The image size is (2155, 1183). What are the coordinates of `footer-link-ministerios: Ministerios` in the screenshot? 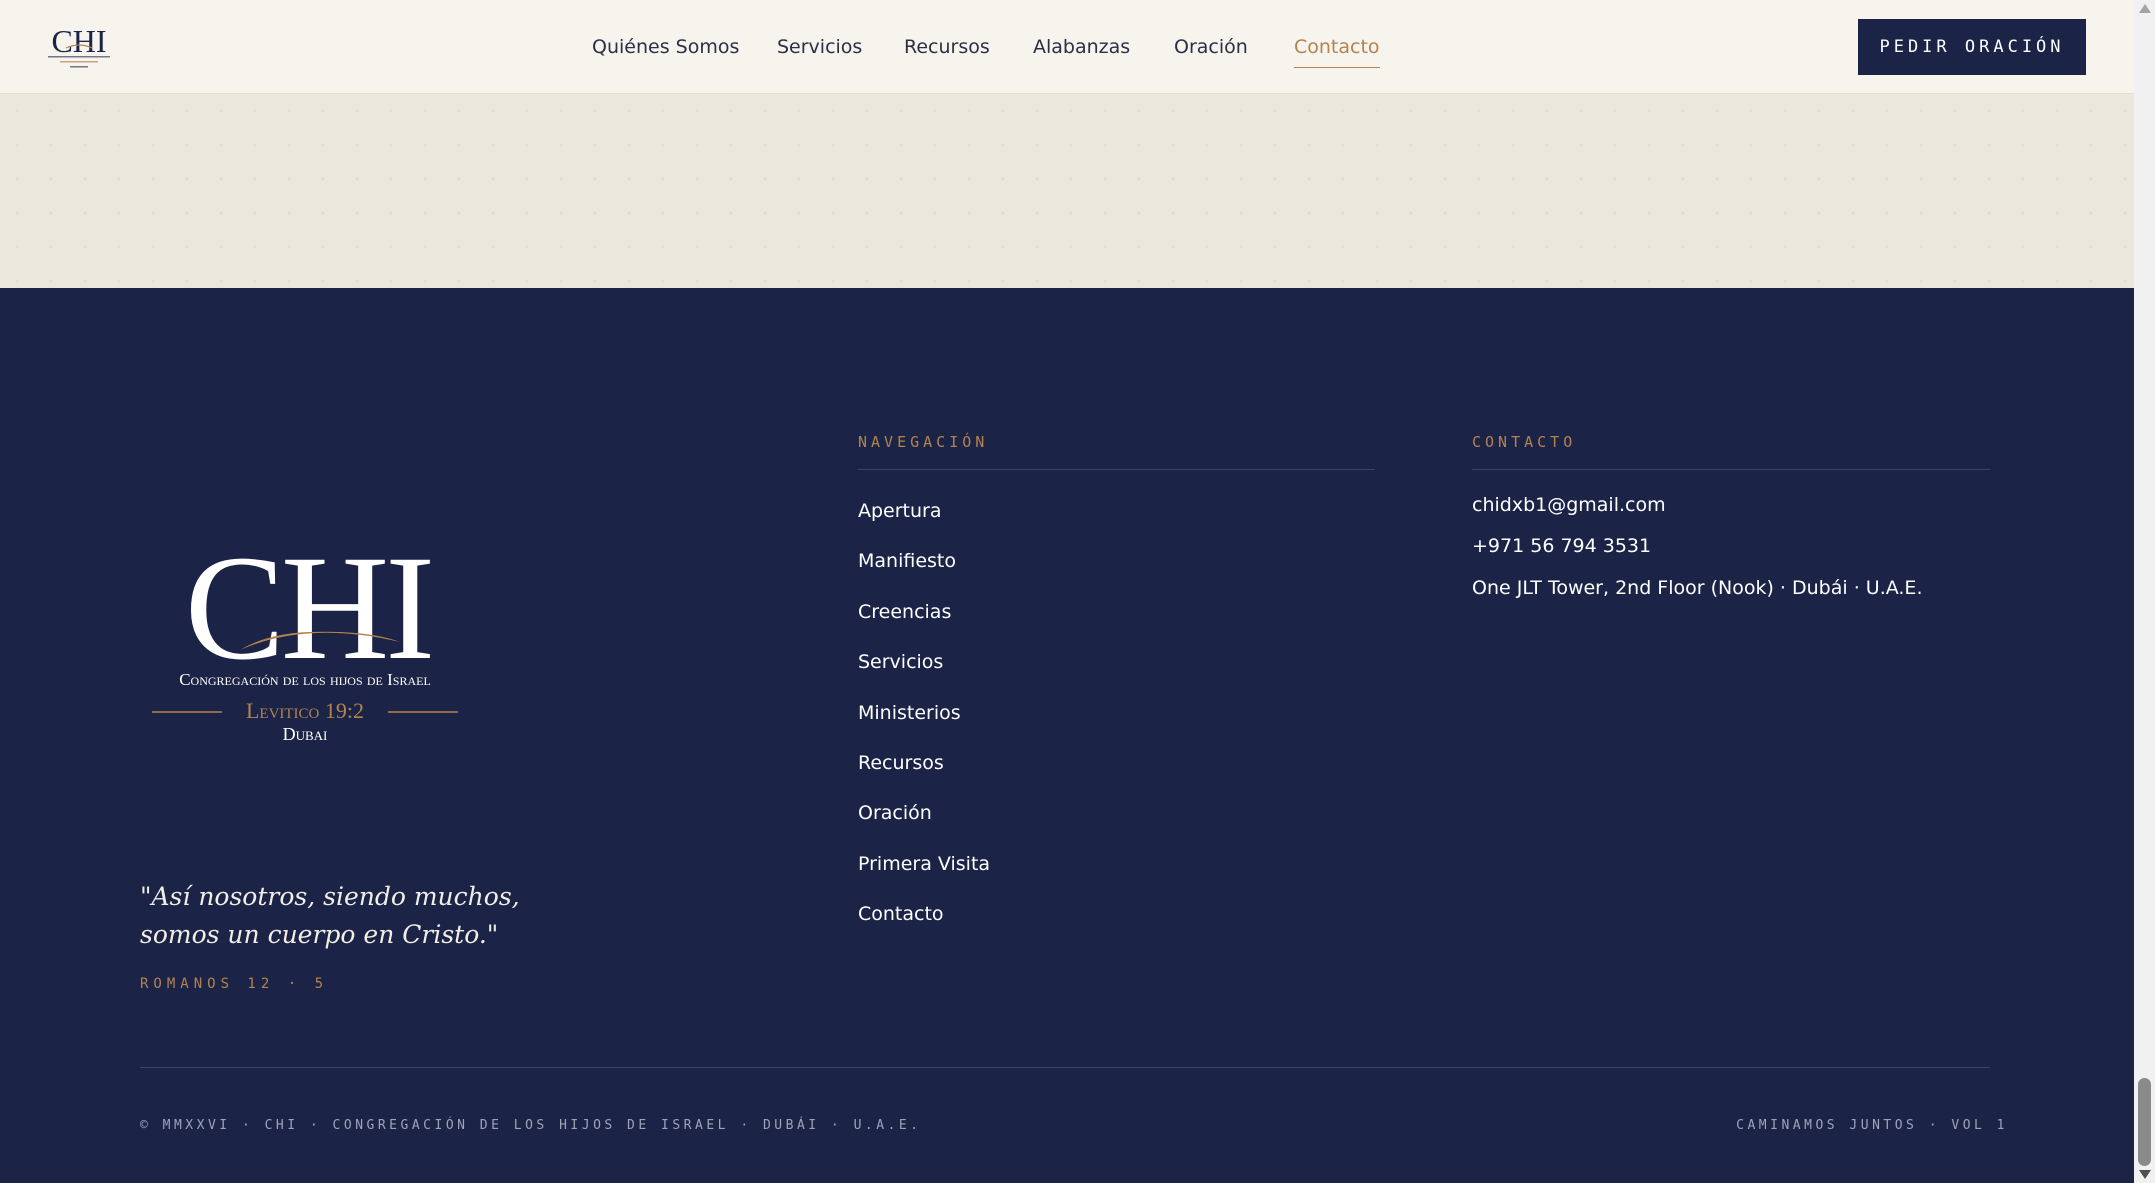 It's located at (909, 713).